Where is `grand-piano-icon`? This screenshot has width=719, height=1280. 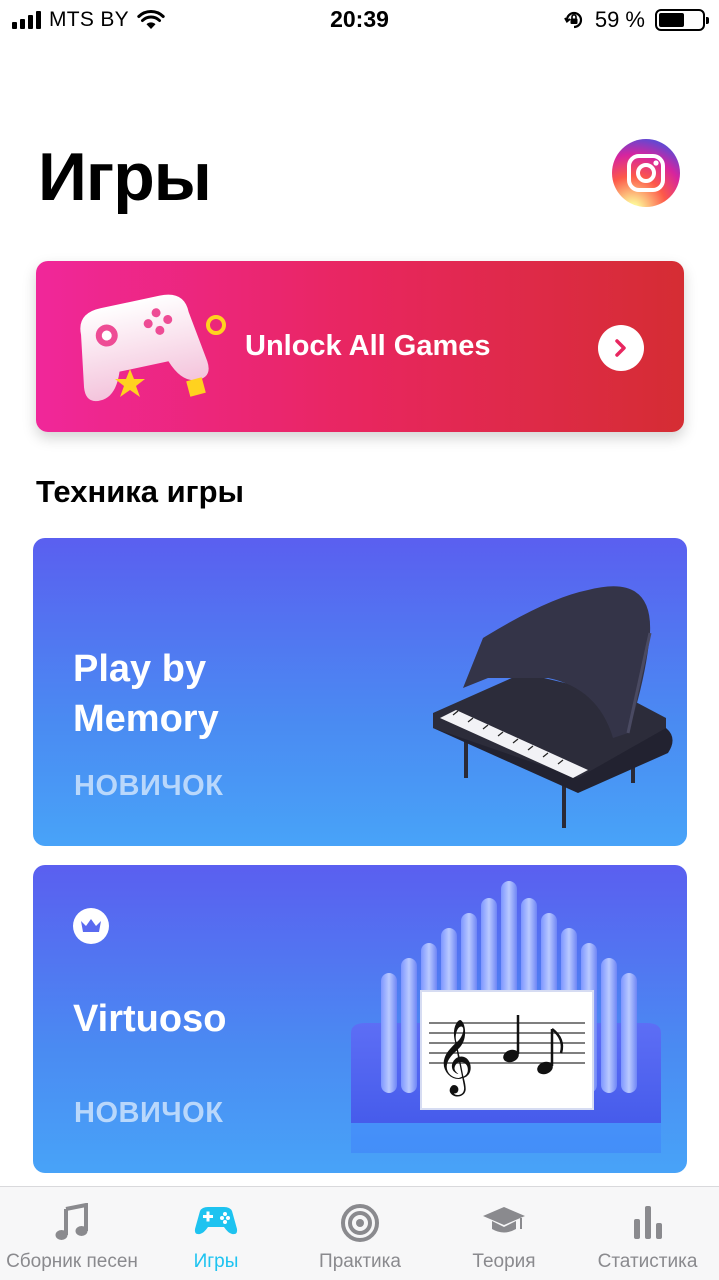
grand-piano-icon is located at coordinates (553, 707).